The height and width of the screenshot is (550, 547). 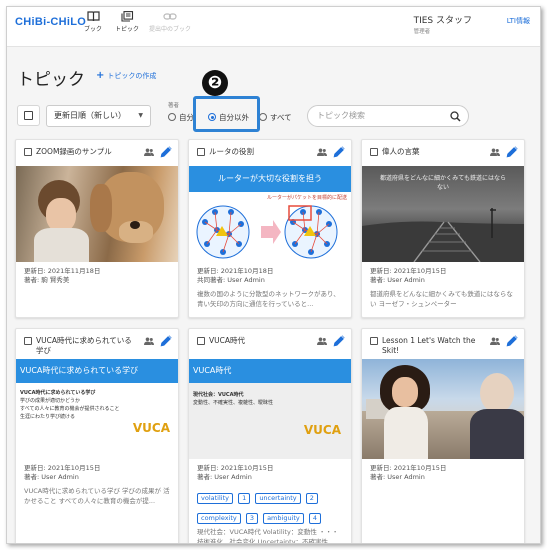 I want to click on card-header: Lesson 1 Let's Watch the Skit!, so click(x=443, y=344).